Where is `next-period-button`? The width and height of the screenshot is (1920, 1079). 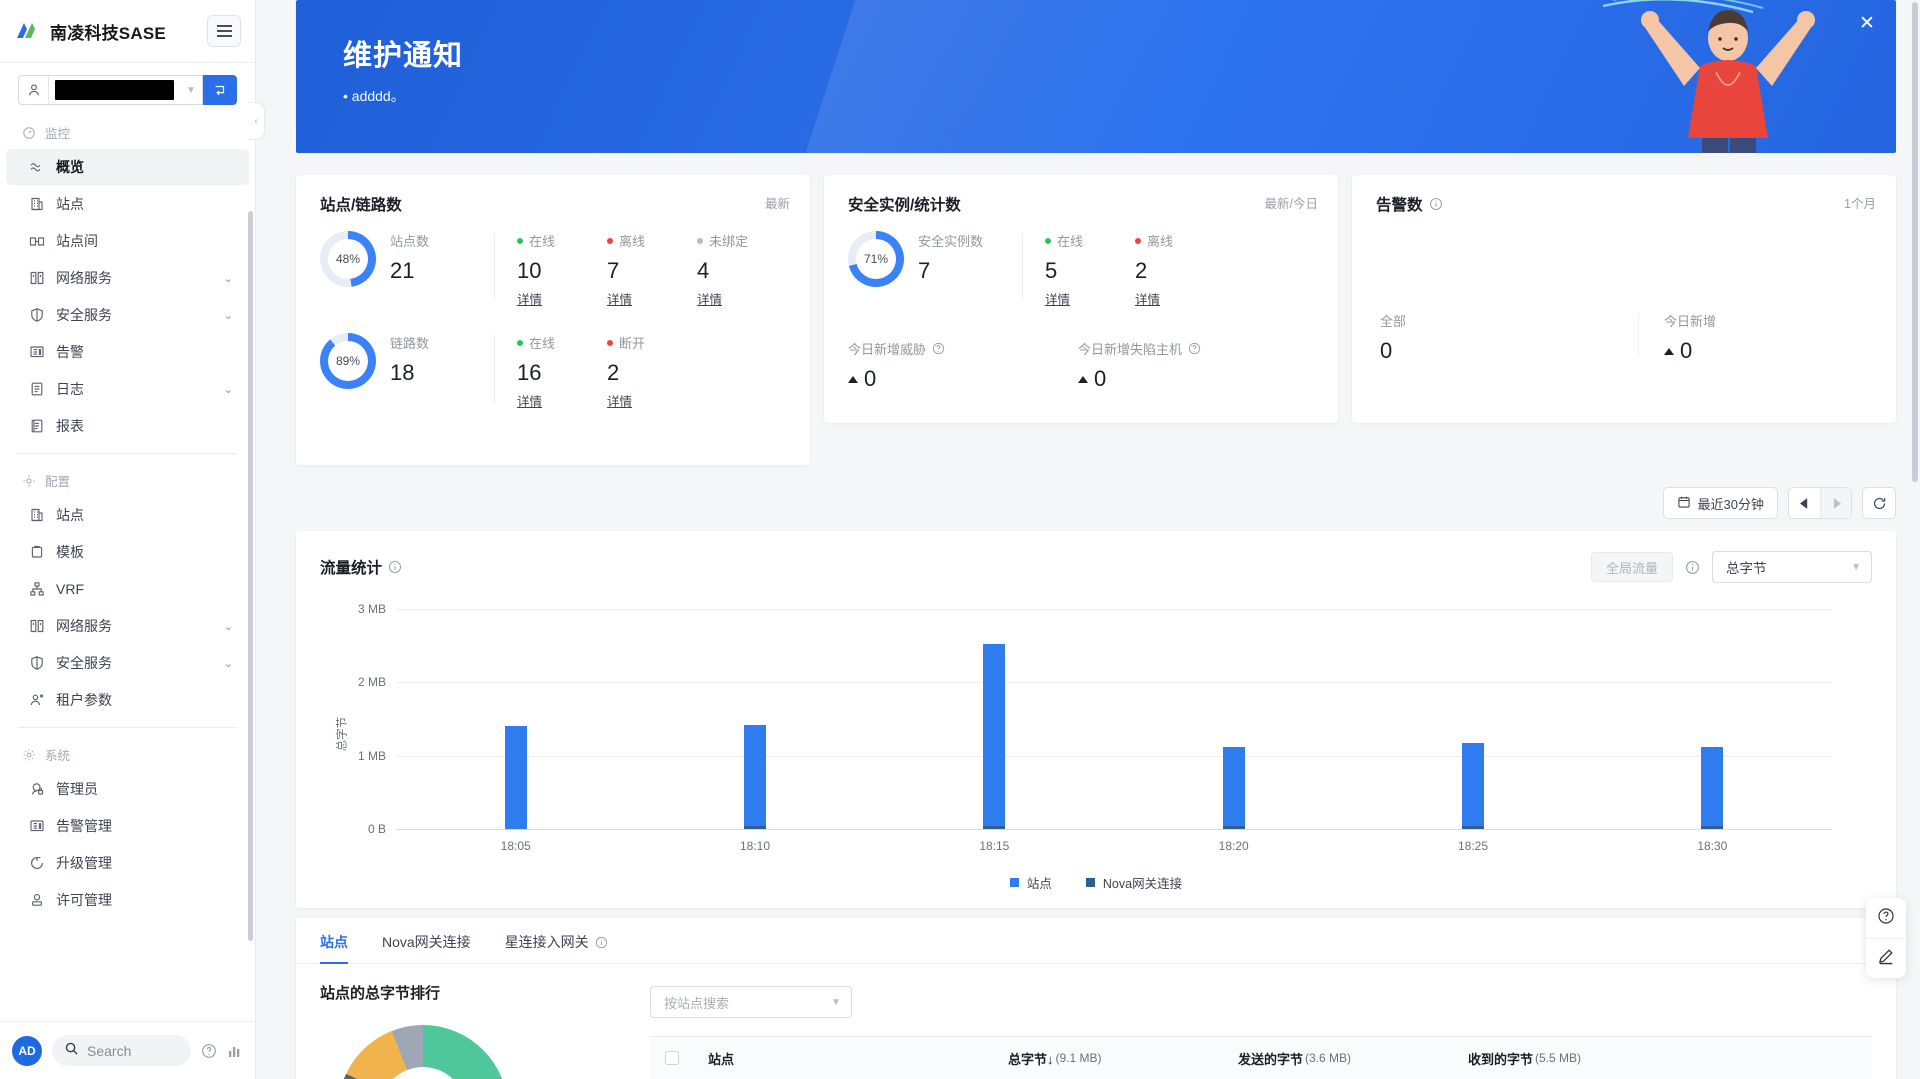 next-period-button is located at coordinates (1835, 503).